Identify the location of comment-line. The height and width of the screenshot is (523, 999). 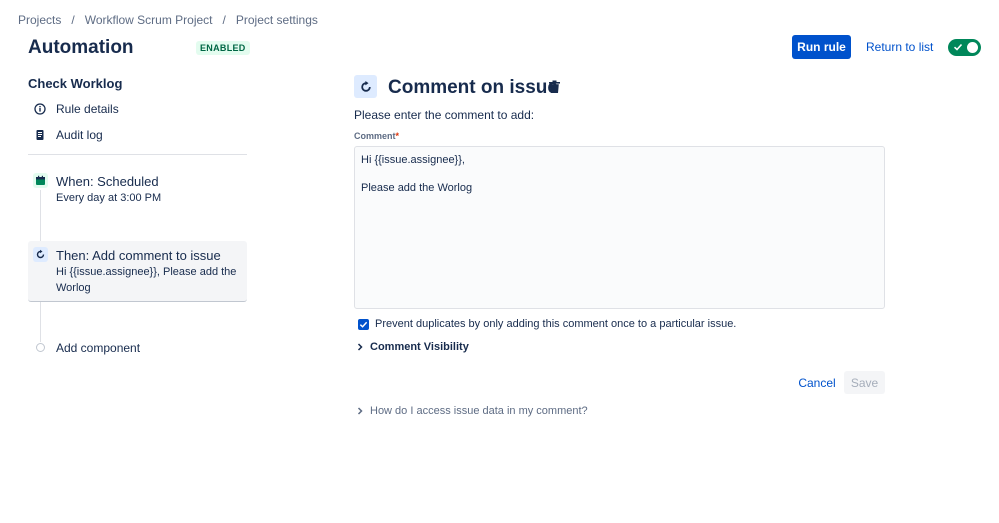
(619, 174).